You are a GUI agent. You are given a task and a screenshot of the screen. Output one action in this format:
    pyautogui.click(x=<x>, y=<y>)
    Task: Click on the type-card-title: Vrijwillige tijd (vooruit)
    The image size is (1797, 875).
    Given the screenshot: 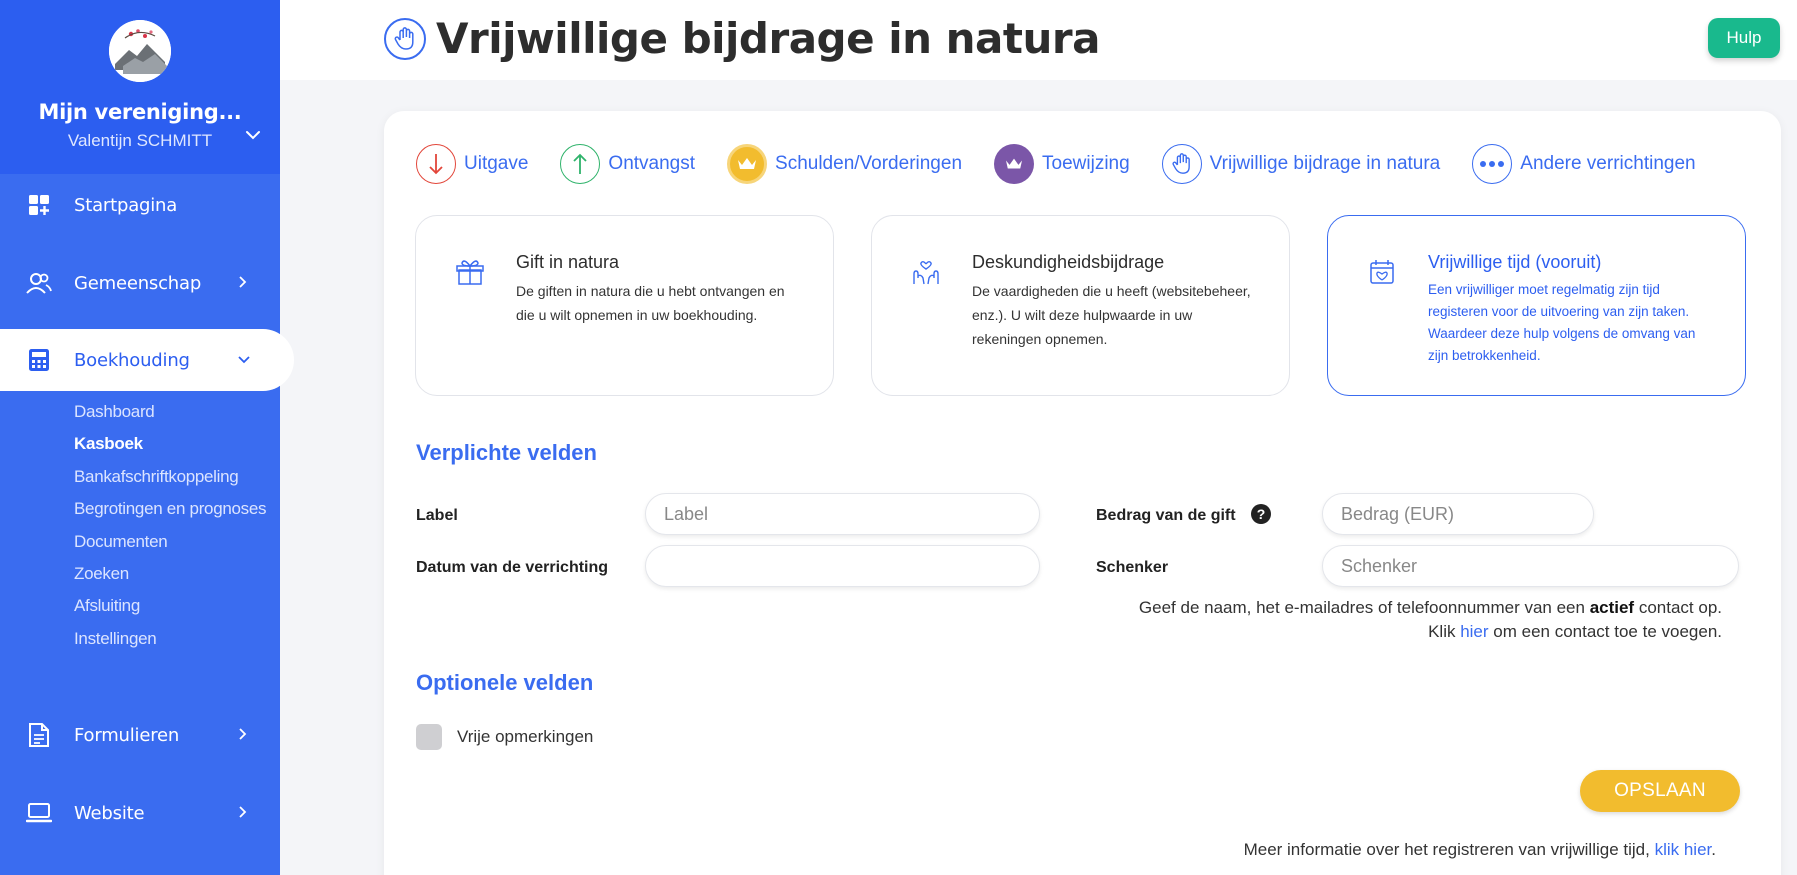 What is the action you would take?
    pyautogui.click(x=1515, y=262)
    